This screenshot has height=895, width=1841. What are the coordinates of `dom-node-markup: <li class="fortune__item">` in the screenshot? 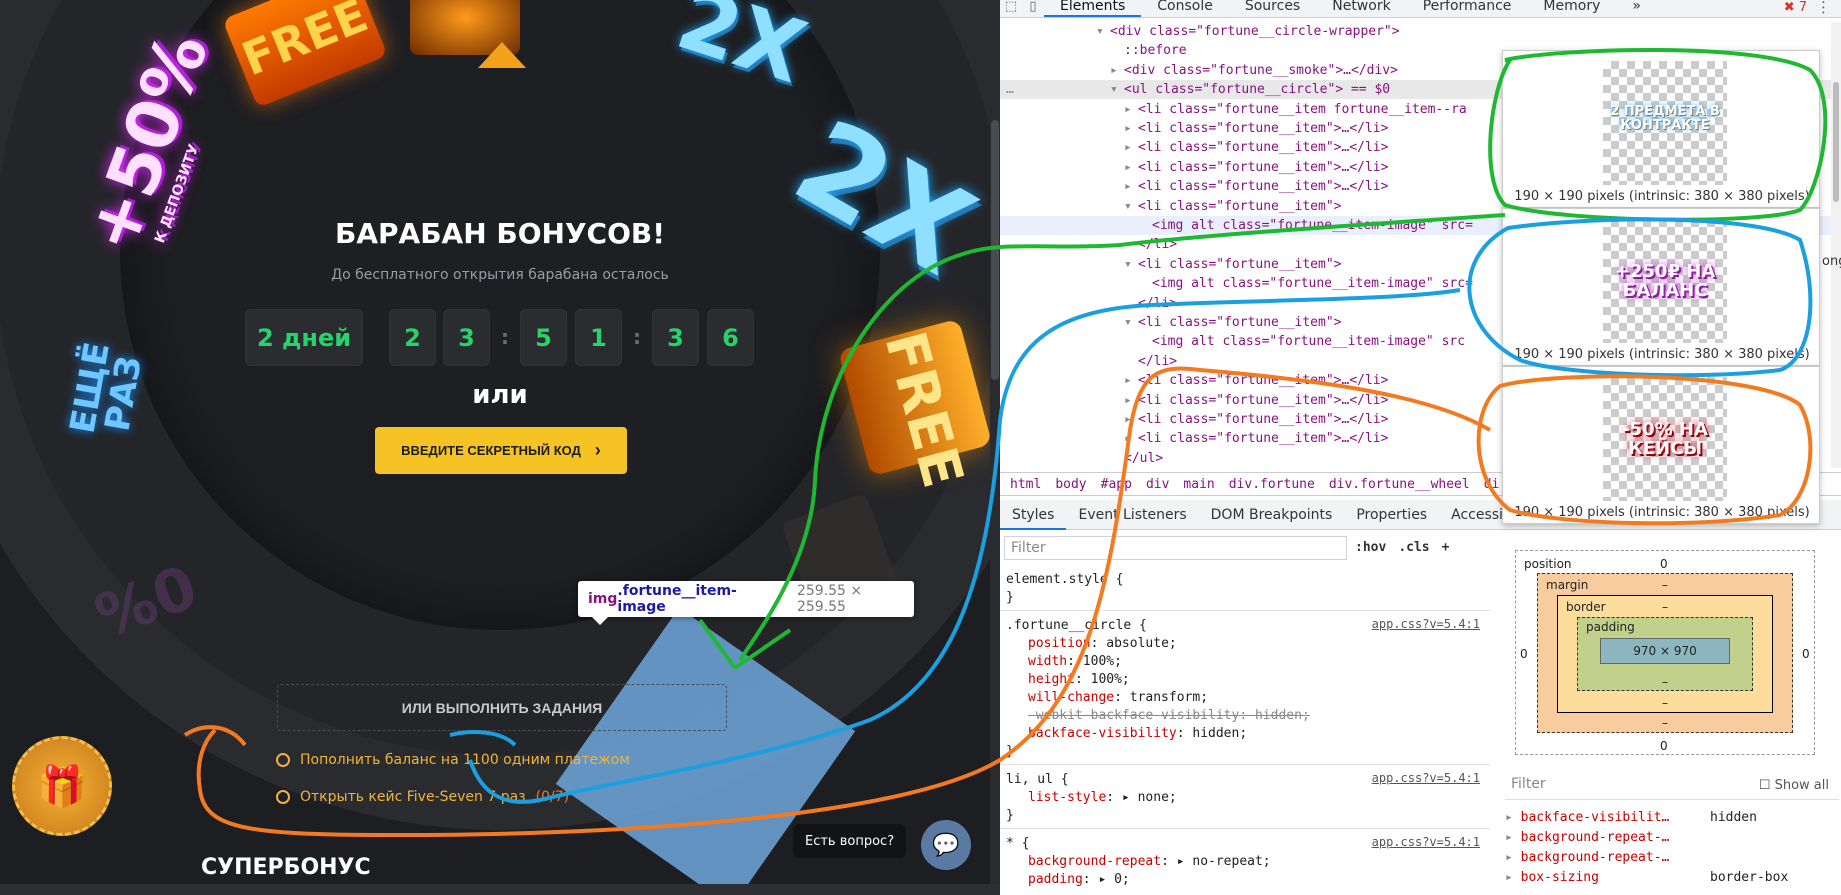 It's located at (1240, 264).